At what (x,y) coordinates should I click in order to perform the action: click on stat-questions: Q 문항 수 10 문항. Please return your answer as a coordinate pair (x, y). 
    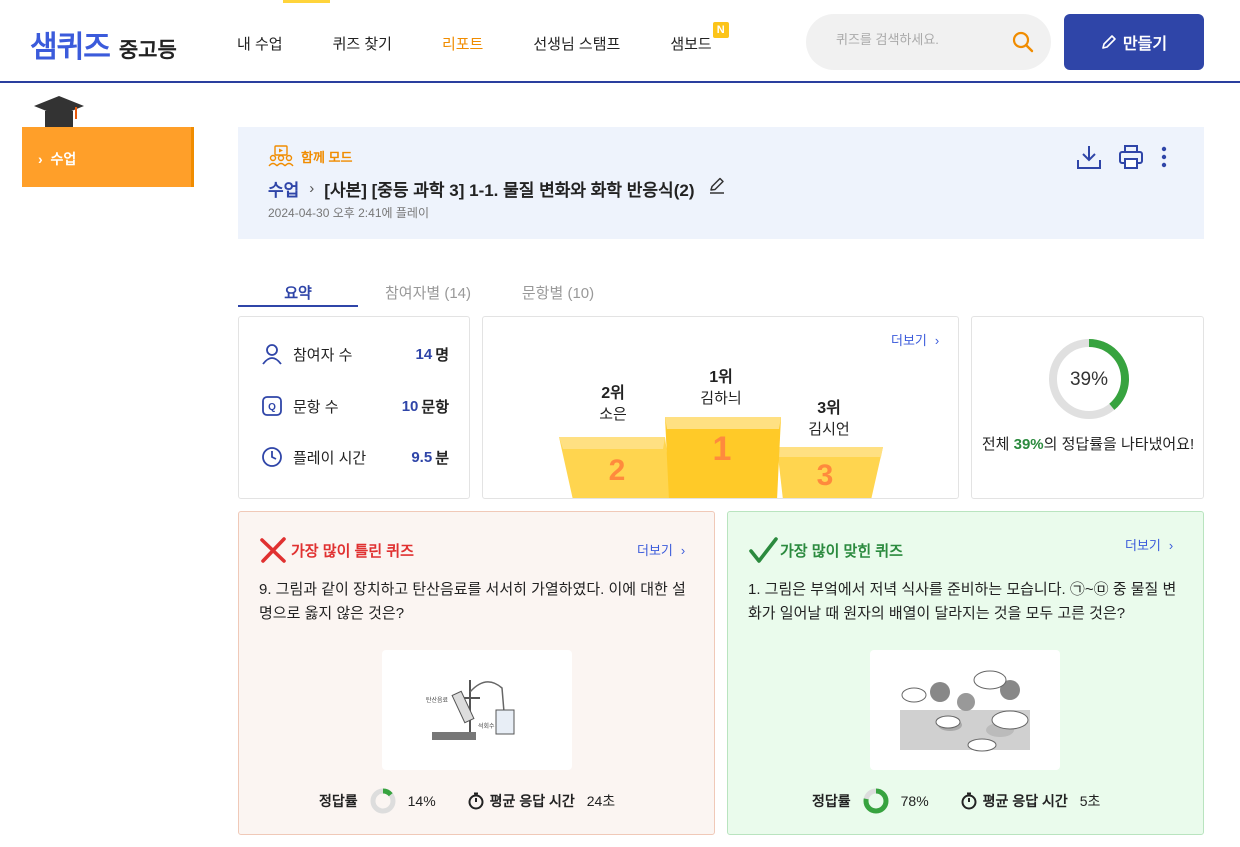
    Looking at the image, I should click on (355, 406).